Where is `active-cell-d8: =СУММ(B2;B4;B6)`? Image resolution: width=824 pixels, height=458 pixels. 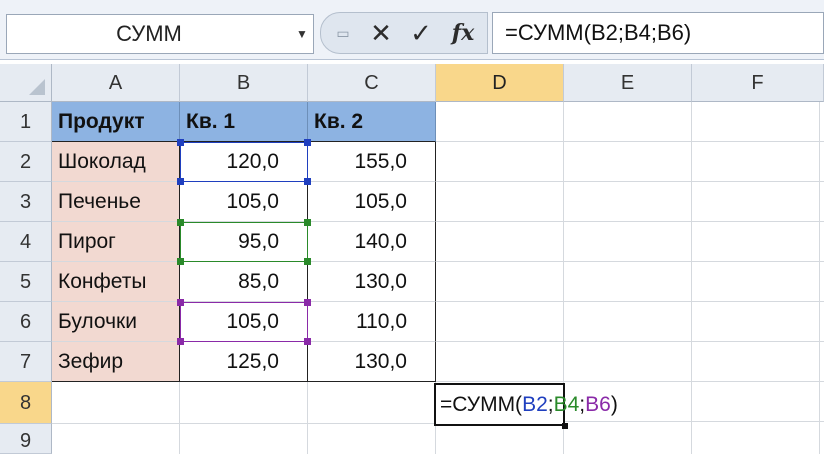 active-cell-d8: =СУММ(B2;B4;B6) is located at coordinates (526, 406).